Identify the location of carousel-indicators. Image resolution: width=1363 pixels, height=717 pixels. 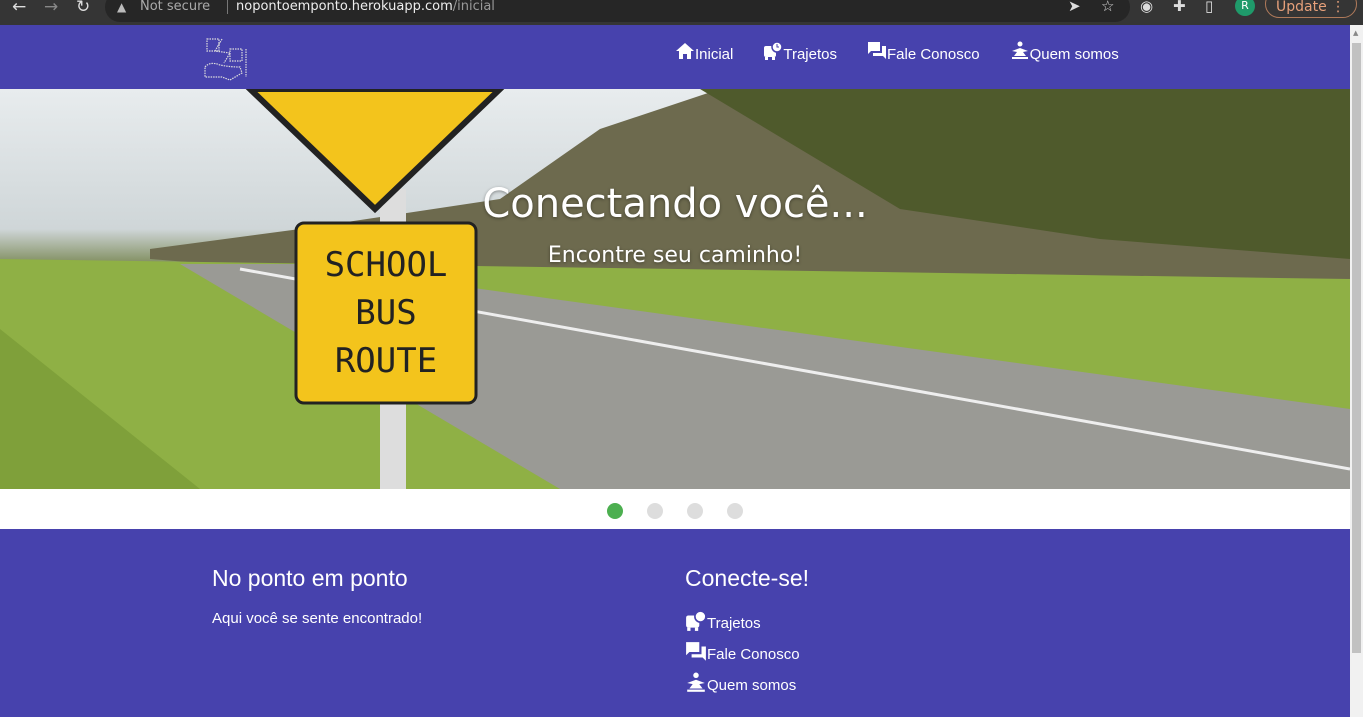
(675, 511).